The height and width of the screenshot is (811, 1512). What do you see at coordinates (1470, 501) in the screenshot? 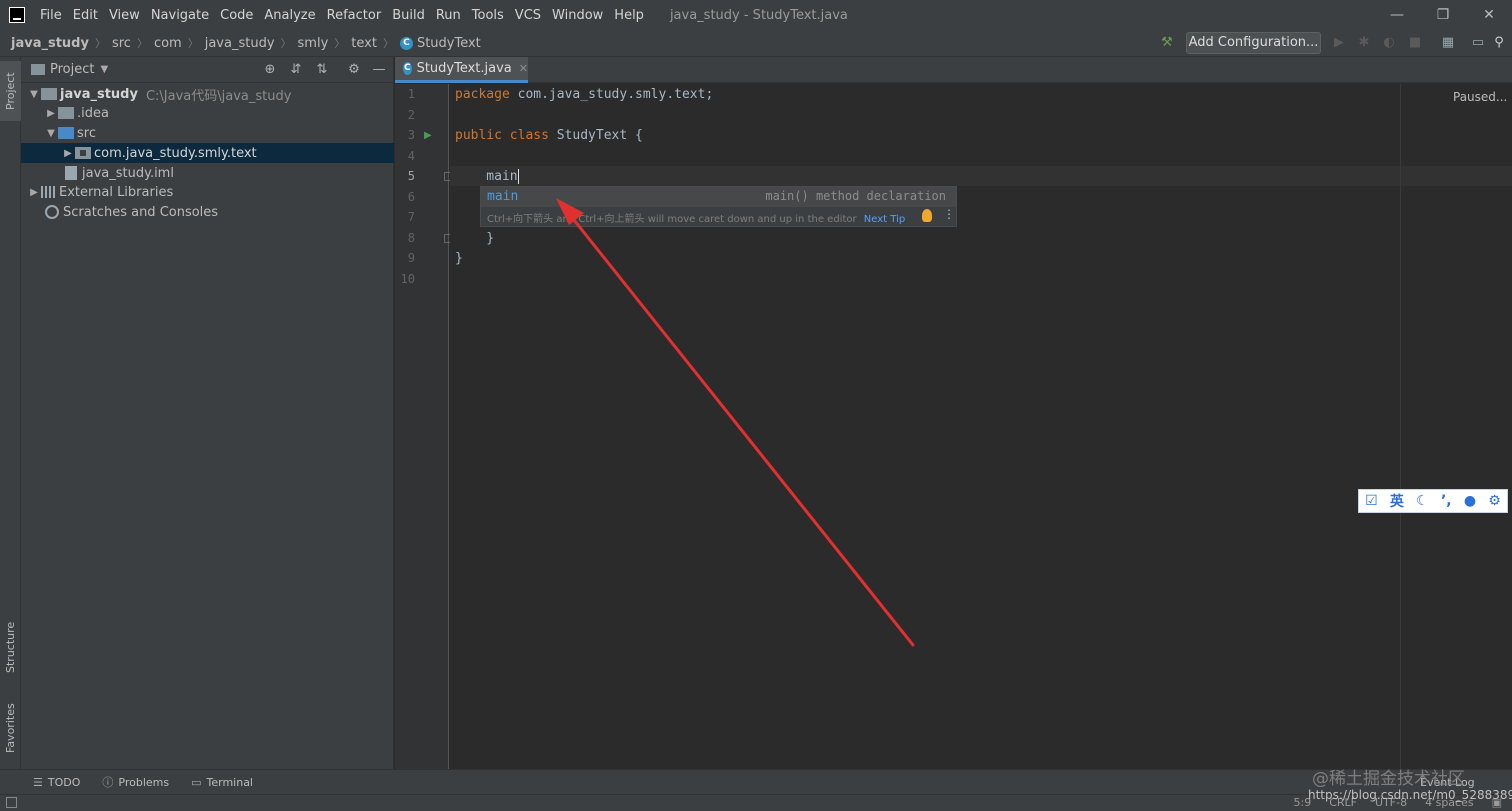
I see `user-icon: ●` at bounding box center [1470, 501].